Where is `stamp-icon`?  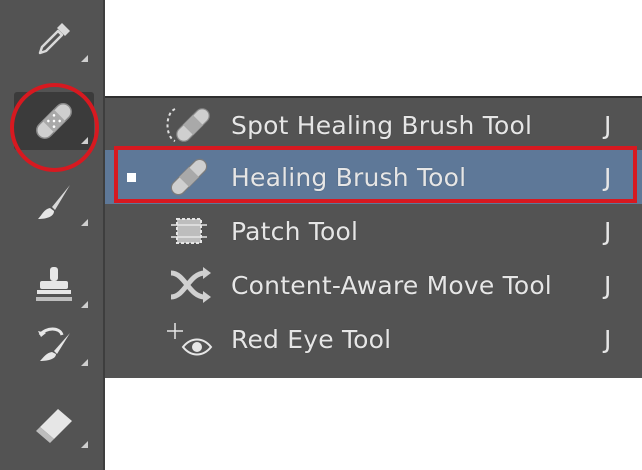 stamp-icon is located at coordinates (54, 285).